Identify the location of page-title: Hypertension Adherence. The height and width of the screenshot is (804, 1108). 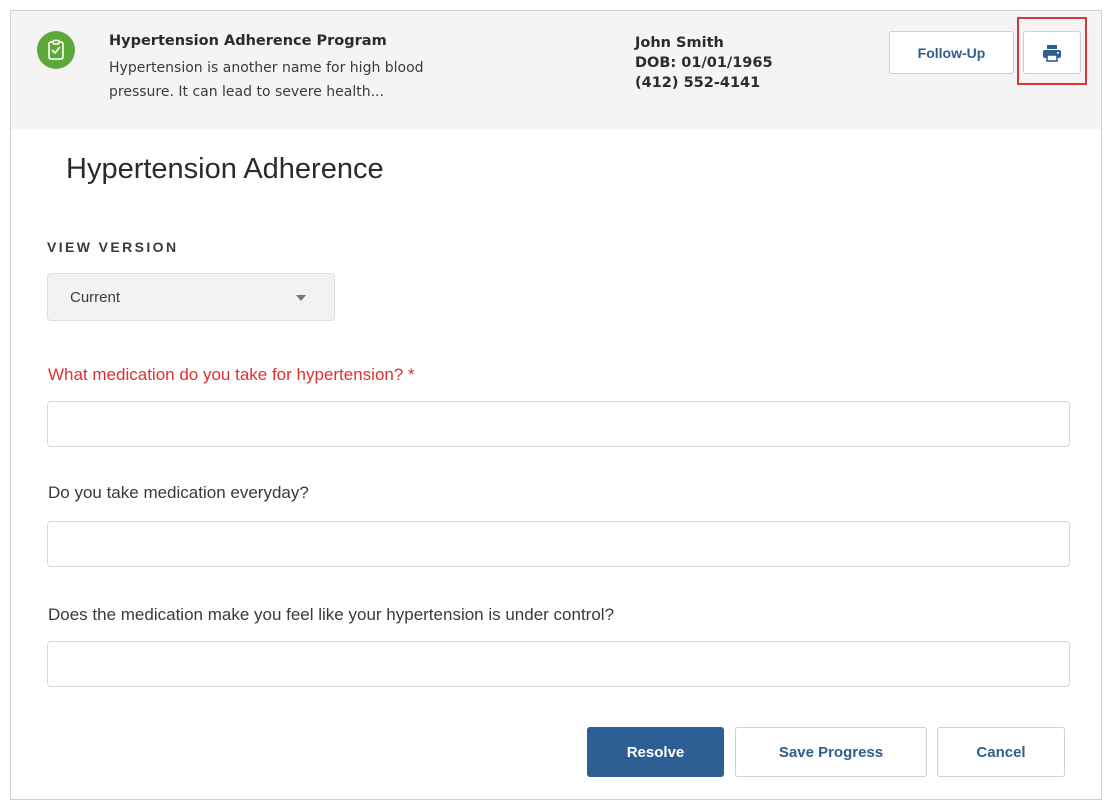
(225, 169).